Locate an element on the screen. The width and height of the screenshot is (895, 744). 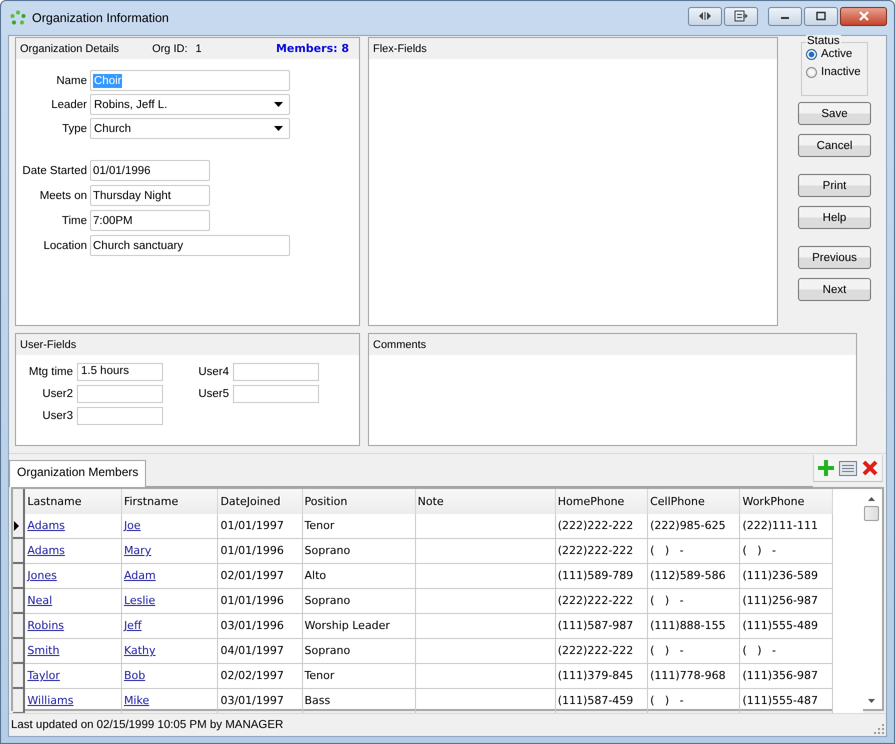
column-header: Lastname is located at coordinates (73, 501).